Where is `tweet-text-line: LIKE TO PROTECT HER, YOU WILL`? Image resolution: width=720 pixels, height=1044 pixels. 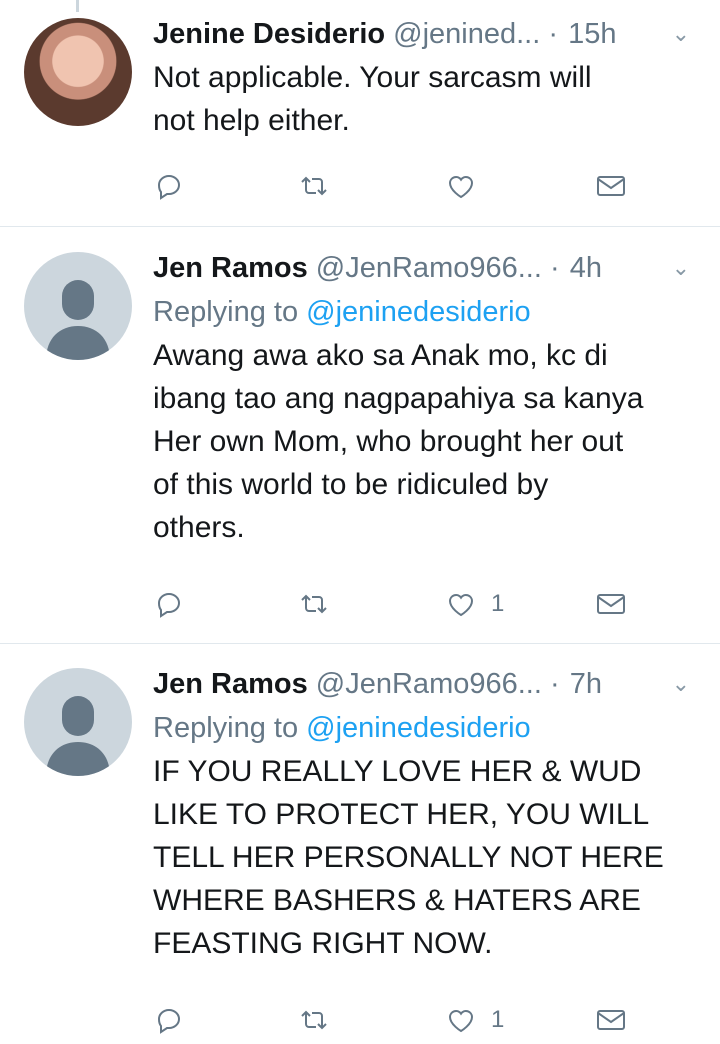
tweet-text-line: LIKE TO PROTECT HER, YOU WILL is located at coordinates (401, 814).